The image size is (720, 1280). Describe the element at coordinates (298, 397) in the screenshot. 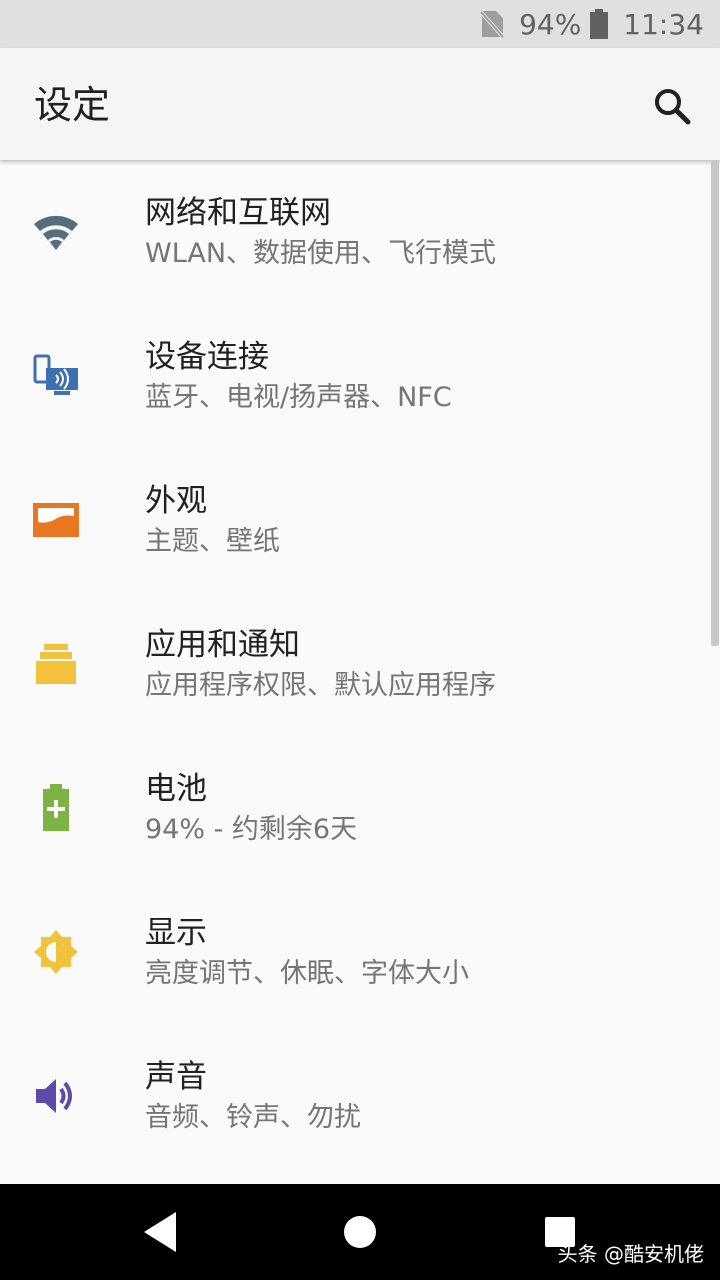

I see `settings-item-summary: 蓝牙、电视/扬声器、NFC` at that location.